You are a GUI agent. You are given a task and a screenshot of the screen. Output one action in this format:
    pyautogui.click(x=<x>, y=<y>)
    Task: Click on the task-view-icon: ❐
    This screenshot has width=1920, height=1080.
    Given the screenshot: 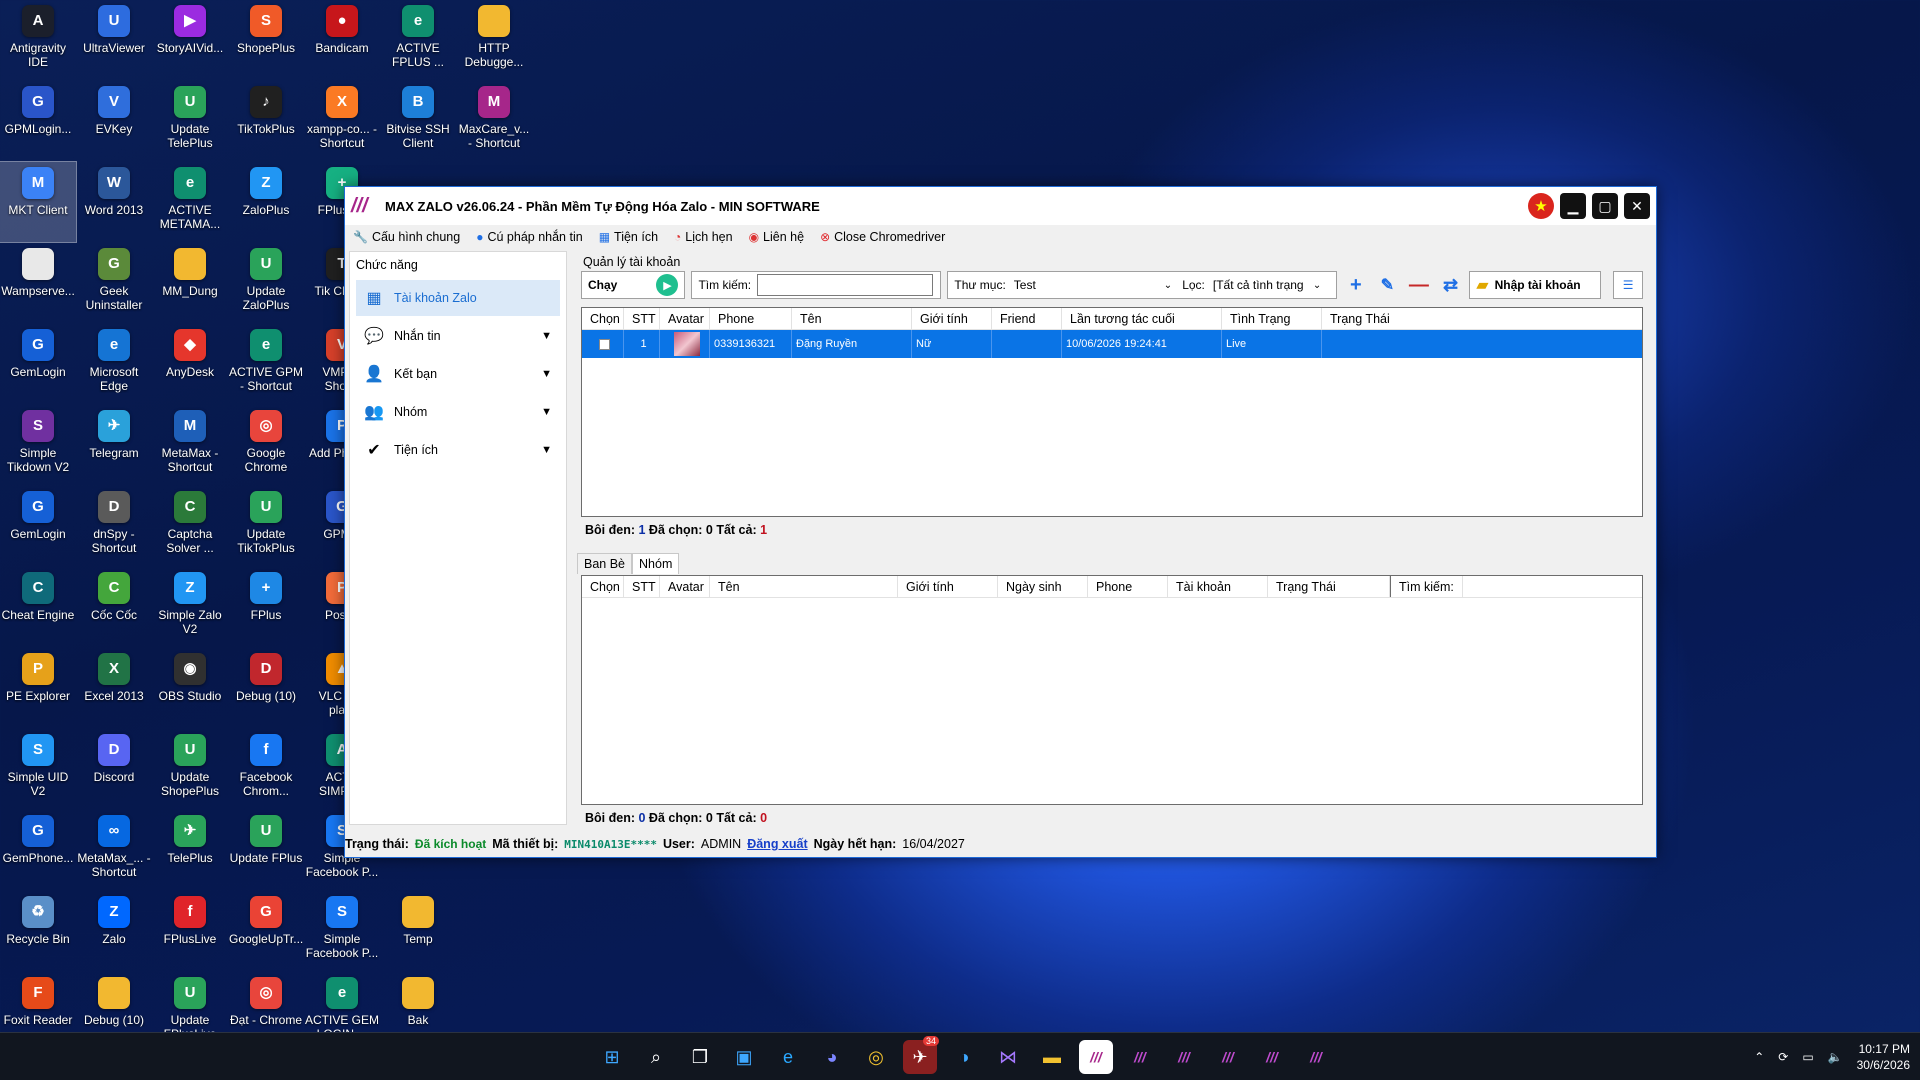 What is the action you would take?
    pyautogui.click(x=700, y=1057)
    